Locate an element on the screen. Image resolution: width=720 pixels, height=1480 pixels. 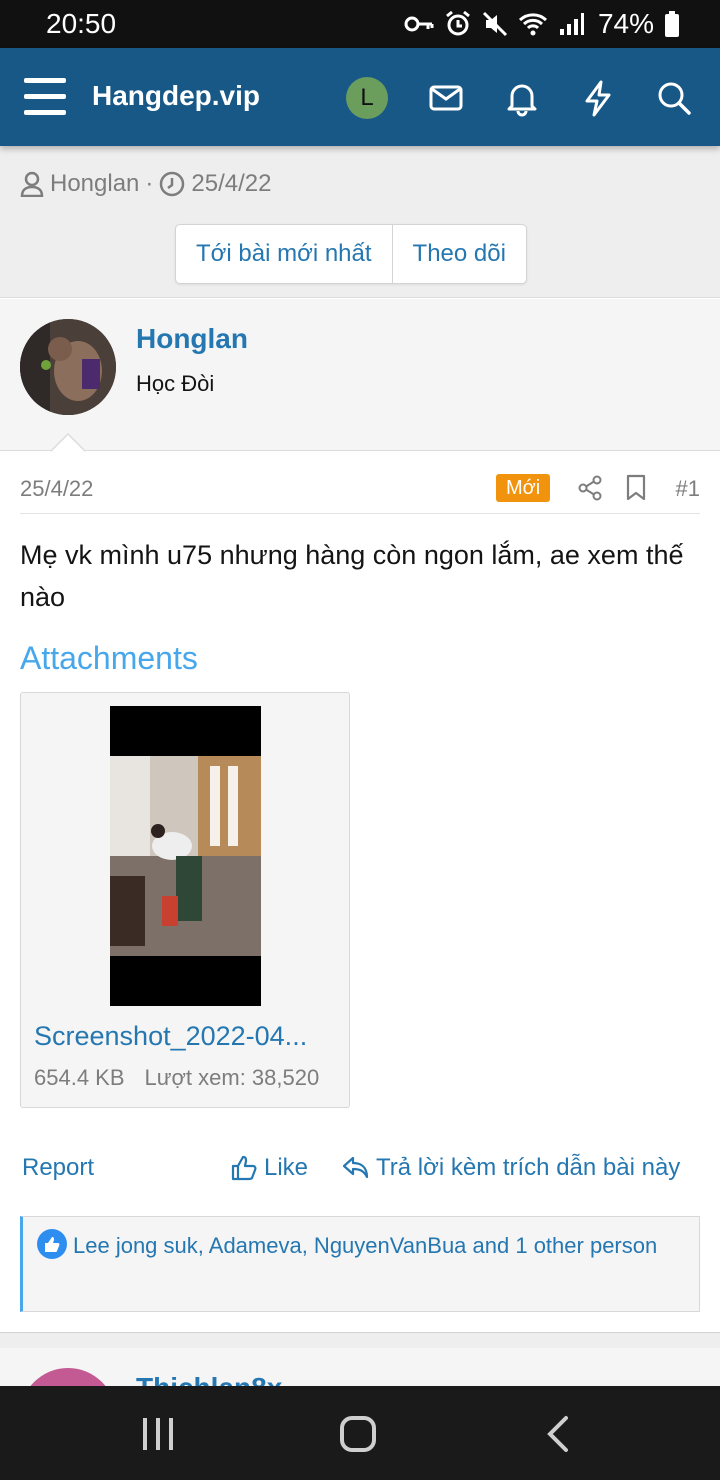
mail-icon is located at coordinates (446, 98).